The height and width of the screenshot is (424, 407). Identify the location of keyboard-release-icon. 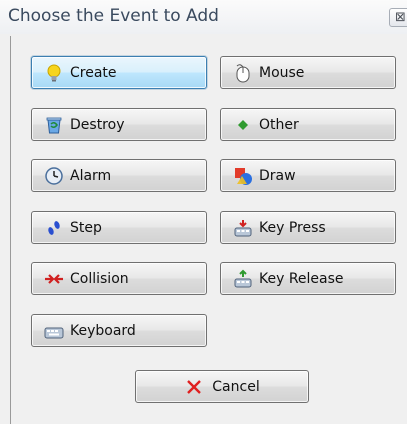
(243, 279).